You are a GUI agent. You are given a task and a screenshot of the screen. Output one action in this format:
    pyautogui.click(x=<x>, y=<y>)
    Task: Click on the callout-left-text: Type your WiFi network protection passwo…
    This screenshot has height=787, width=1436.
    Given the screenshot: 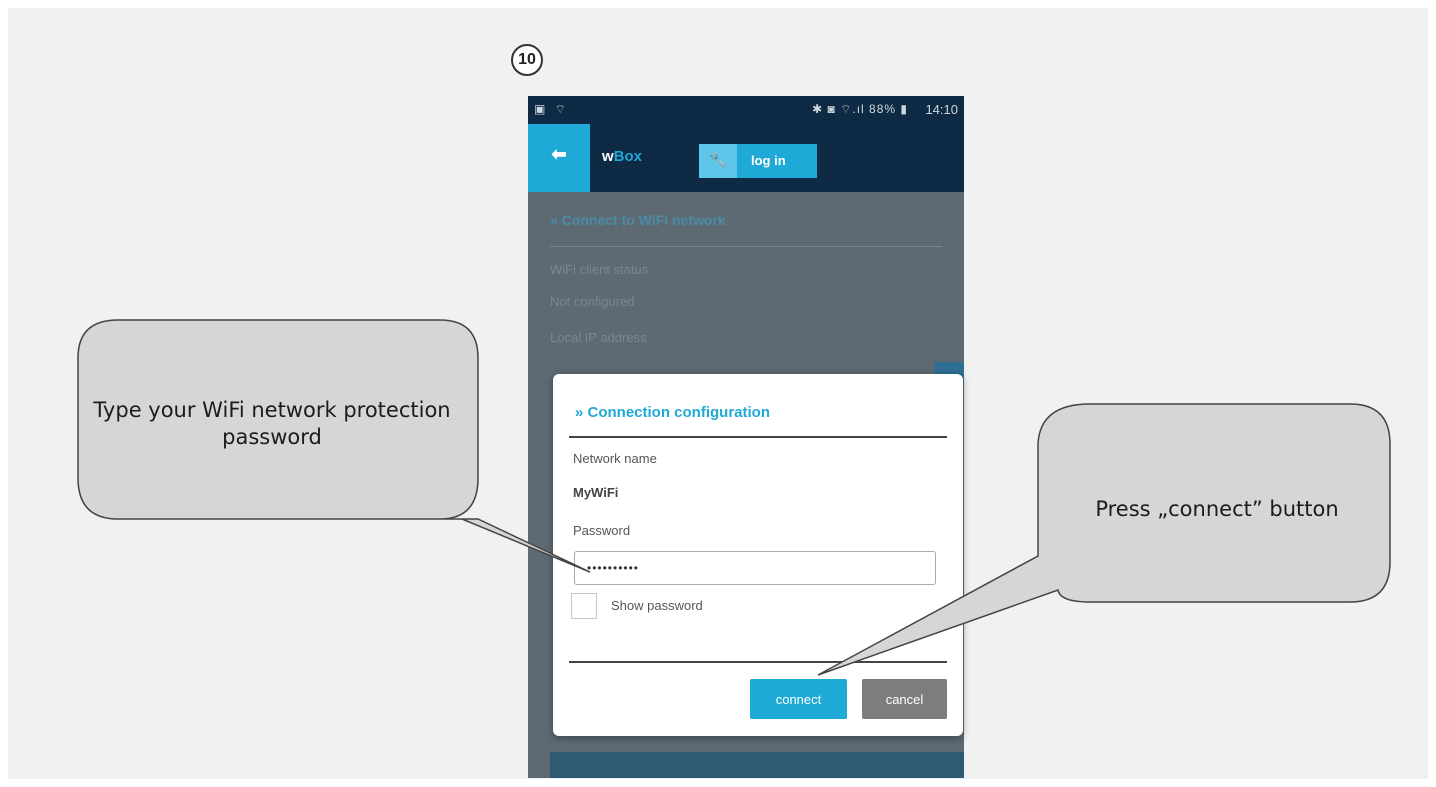 What is the action you would take?
    pyautogui.click(x=272, y=423)
    